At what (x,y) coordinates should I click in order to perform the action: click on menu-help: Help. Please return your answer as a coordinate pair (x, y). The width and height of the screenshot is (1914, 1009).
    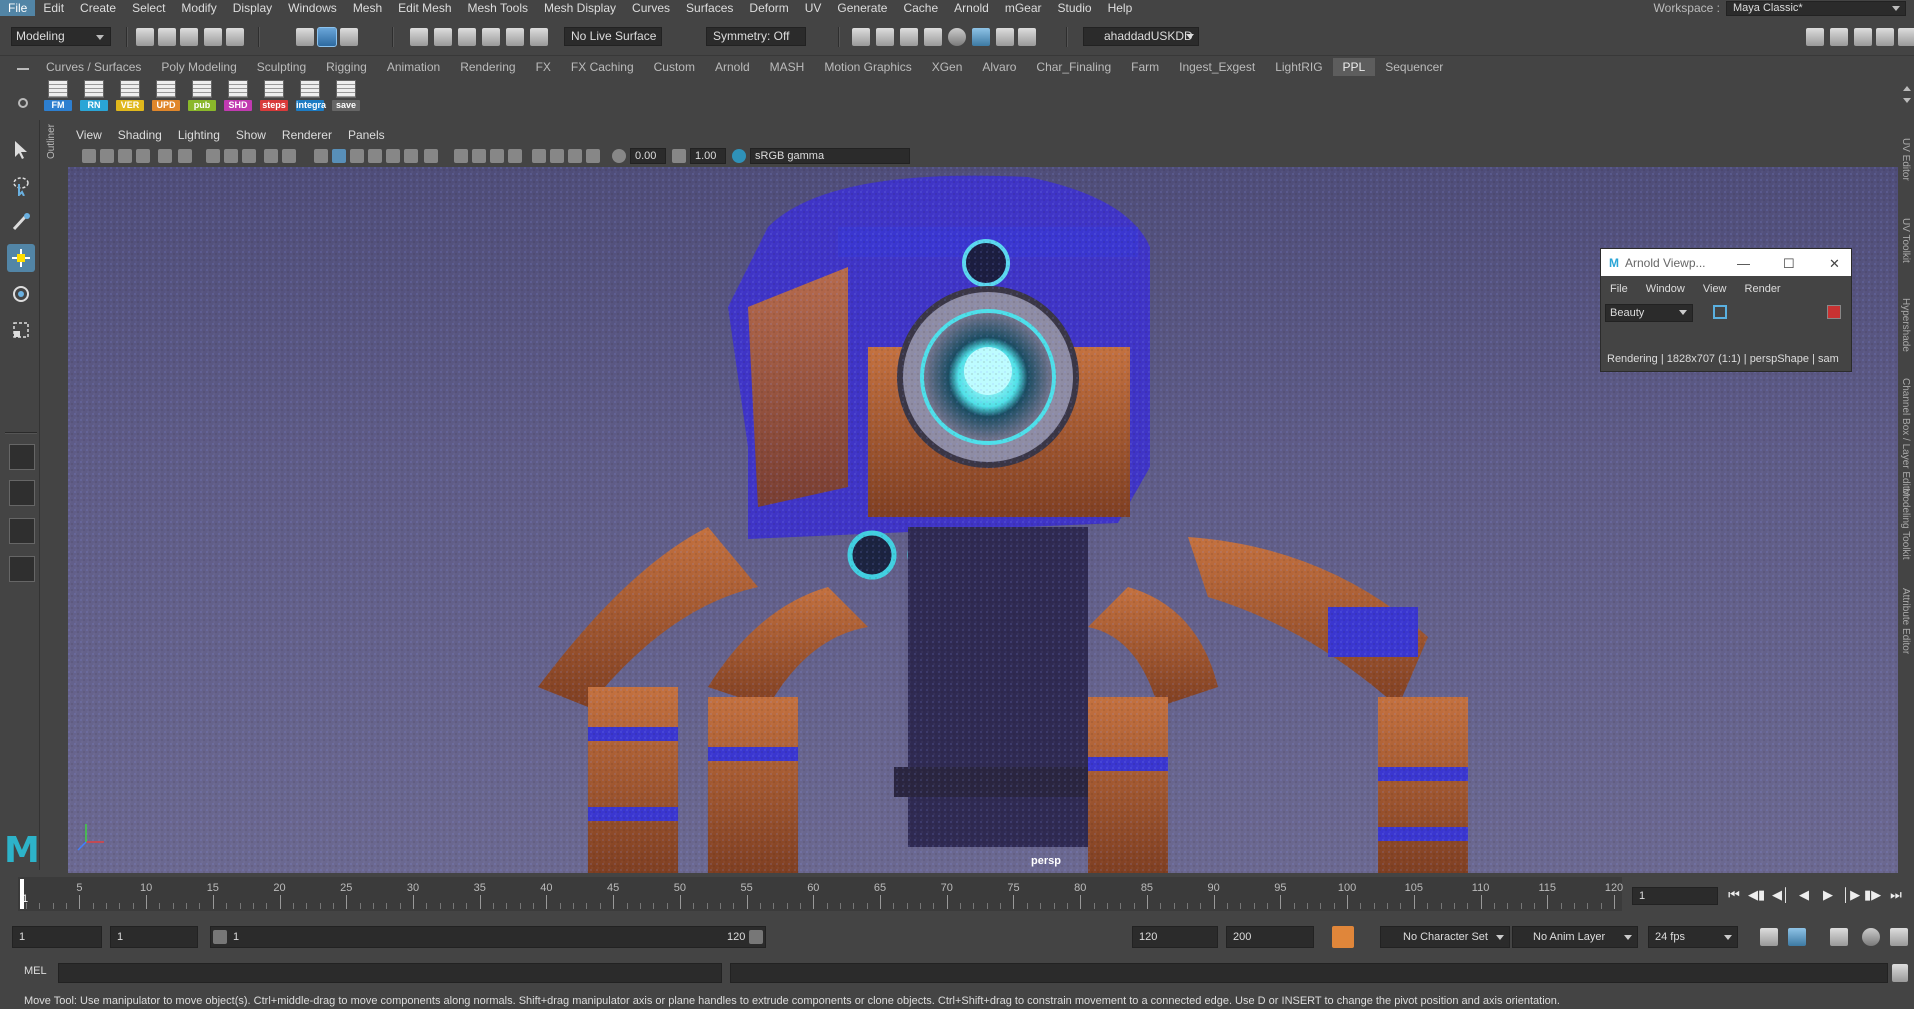
    Looking at the image, I should click on (1120, 8).